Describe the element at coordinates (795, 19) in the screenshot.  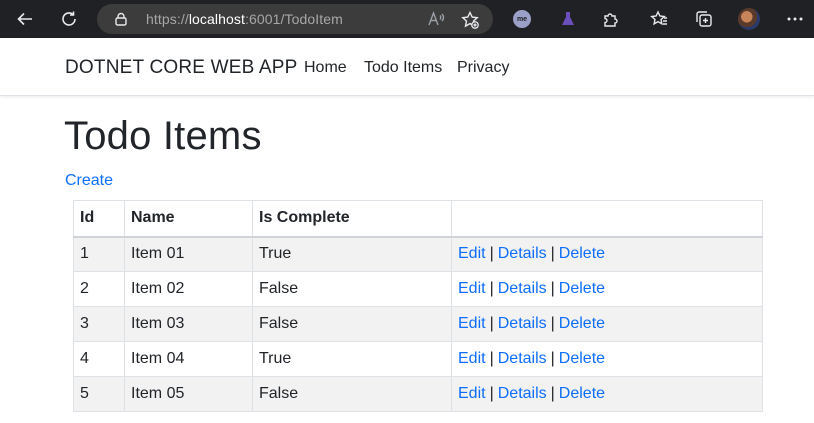
I see `more-menu-icon` at that location.